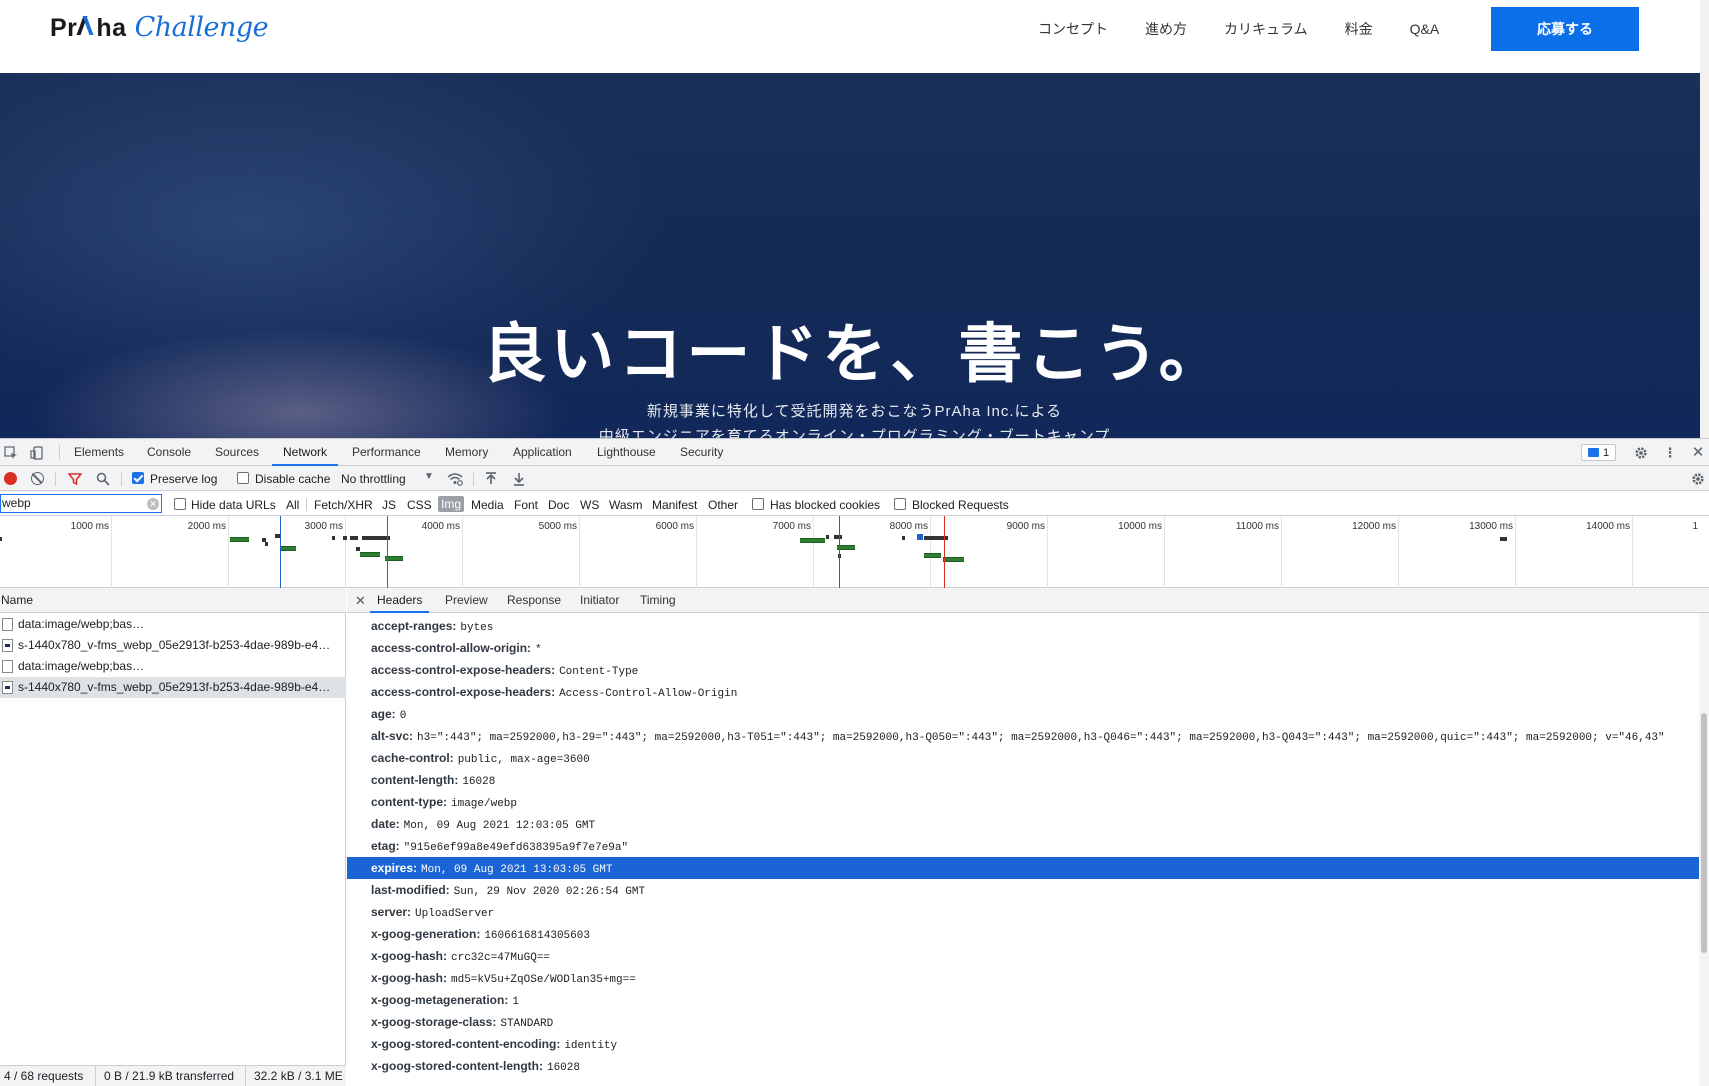 The image size is (1709, 1086). I want to click on type-filter-img: Img, so click(451, 504).